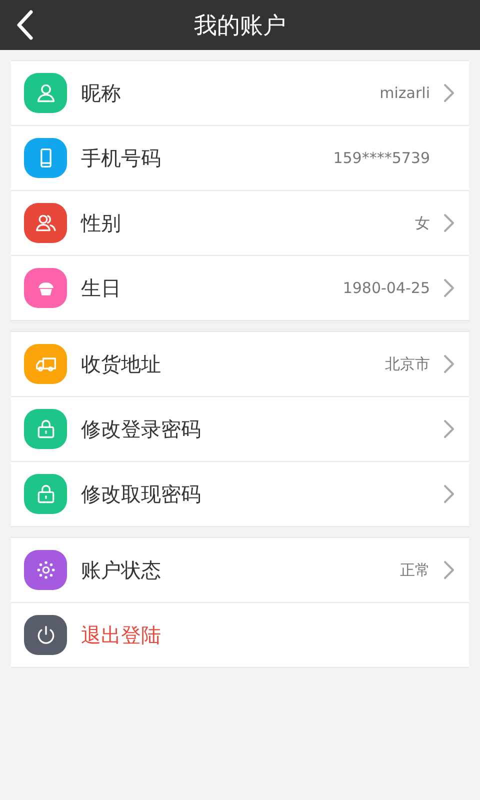  Describe the element at coordinates (240, 93) in the screenshot. I see `settings-row: 昵称 mizarli` at that location.